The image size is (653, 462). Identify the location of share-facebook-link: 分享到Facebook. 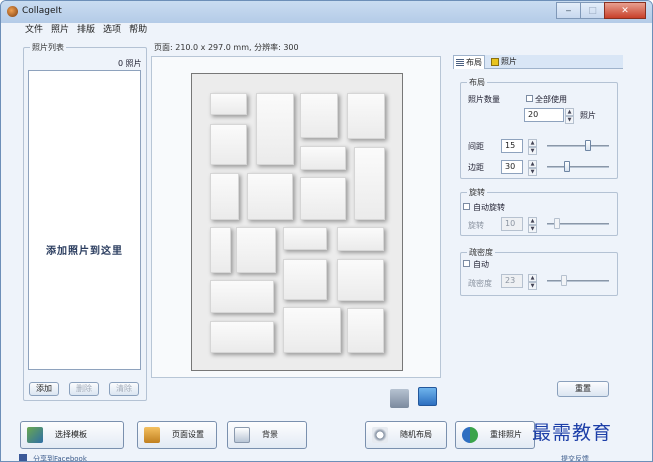
(60, 457).